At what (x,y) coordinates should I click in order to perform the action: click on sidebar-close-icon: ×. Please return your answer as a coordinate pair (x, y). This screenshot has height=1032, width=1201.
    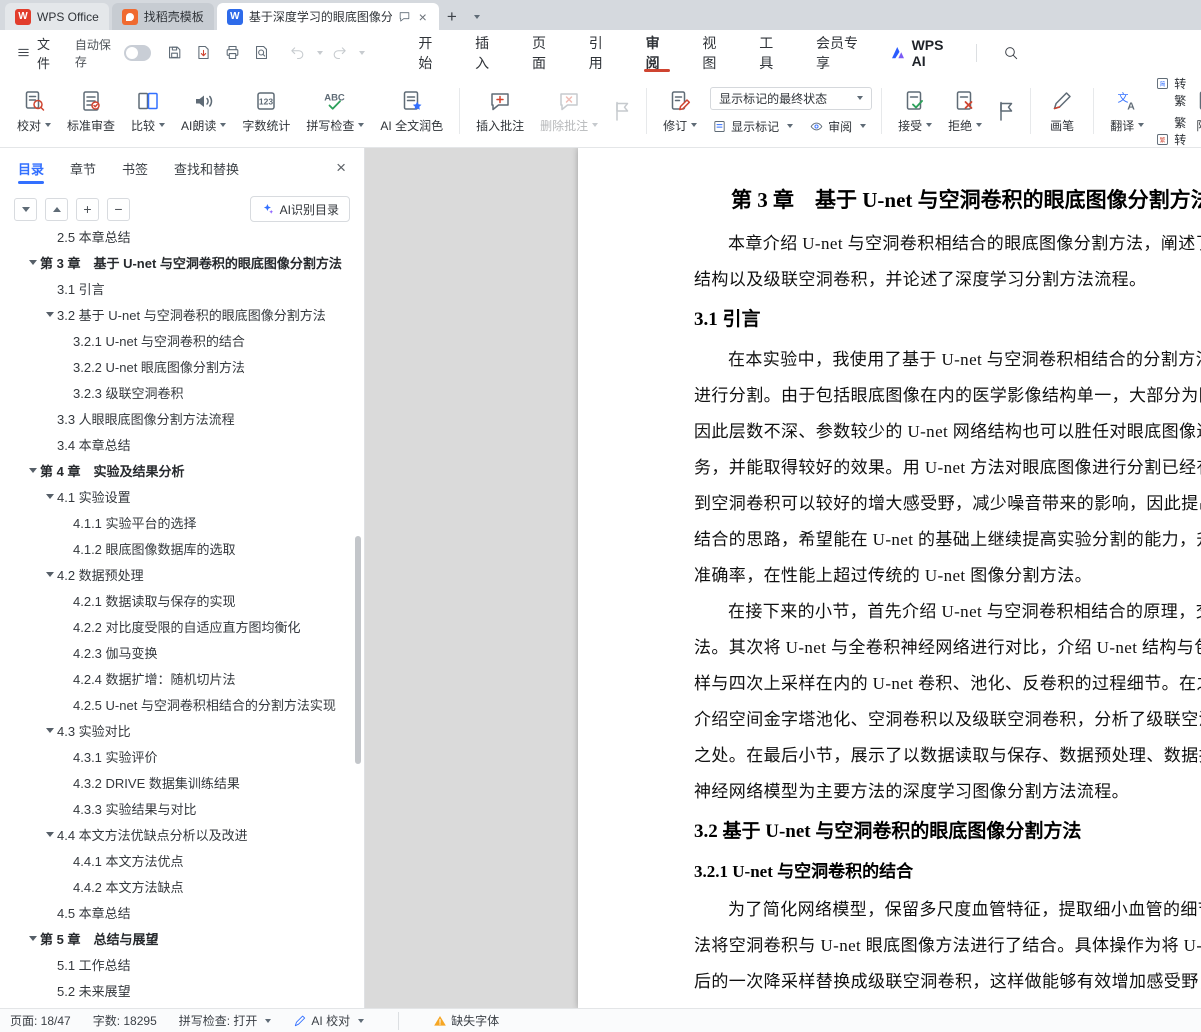
    Looking at the image, I should click on (341, 168).